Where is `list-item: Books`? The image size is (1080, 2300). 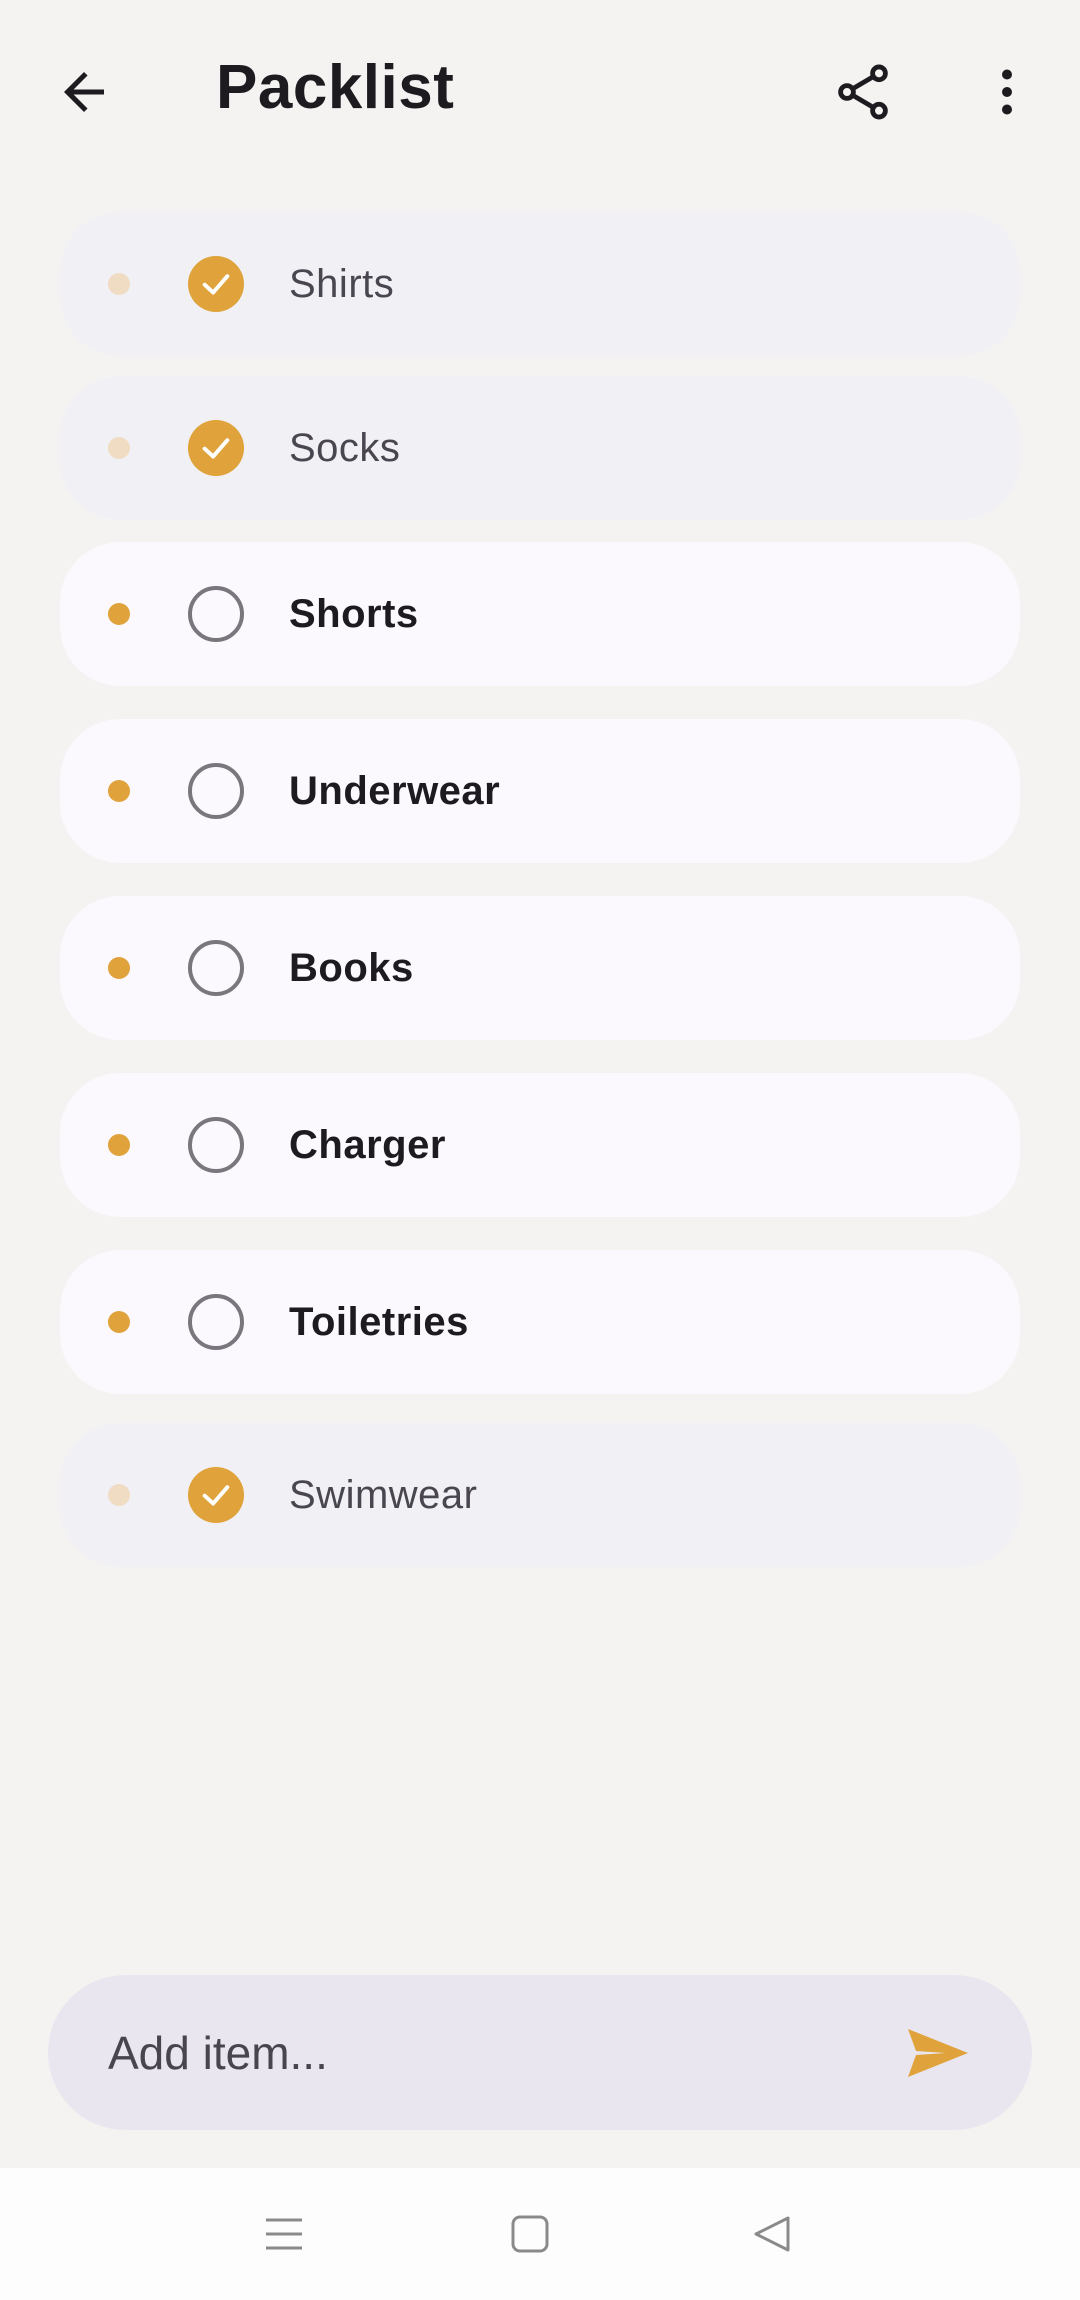 list-item: Books is located at coordinates (540, 968).